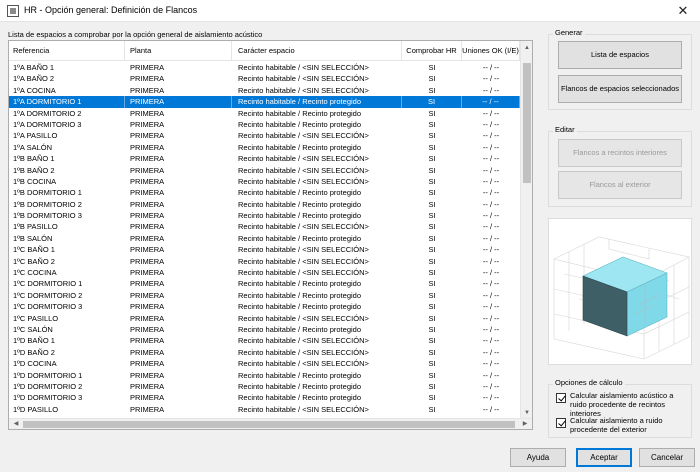  Describe the element at coordinates (561, 398) in the screenshot. I see `option-interior-checkbox` at that location.